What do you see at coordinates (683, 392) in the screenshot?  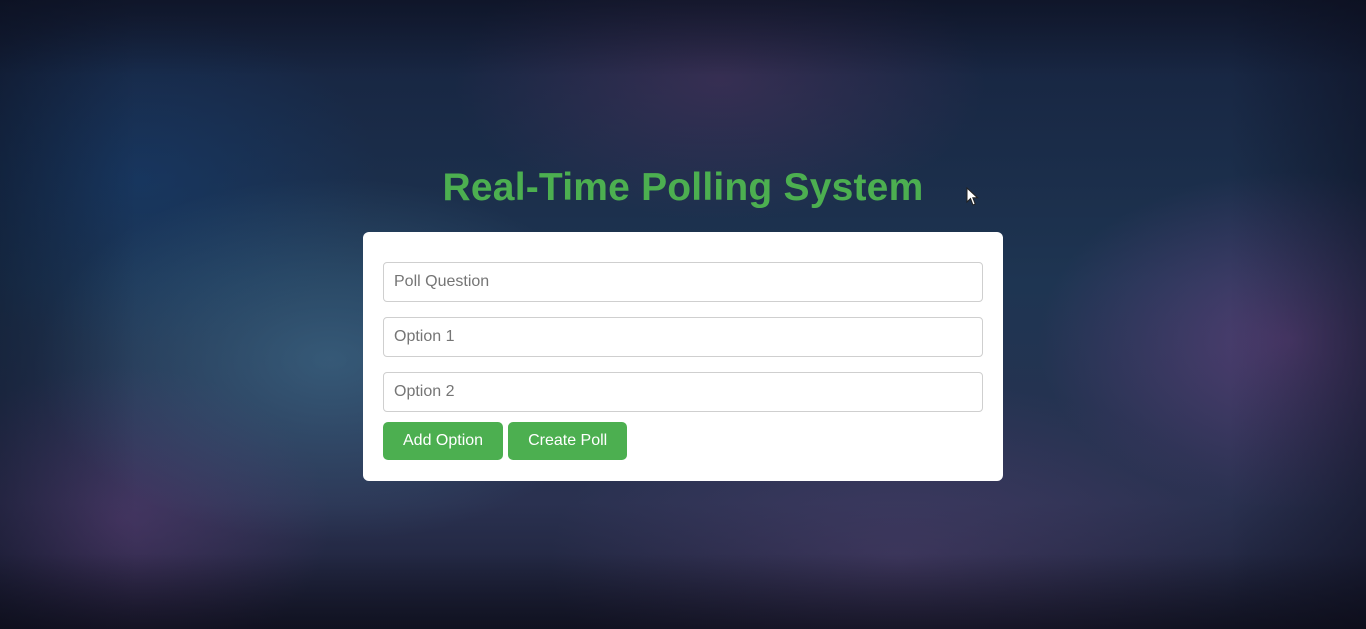 I see `option-2-input` at bounding box center [683, 392].